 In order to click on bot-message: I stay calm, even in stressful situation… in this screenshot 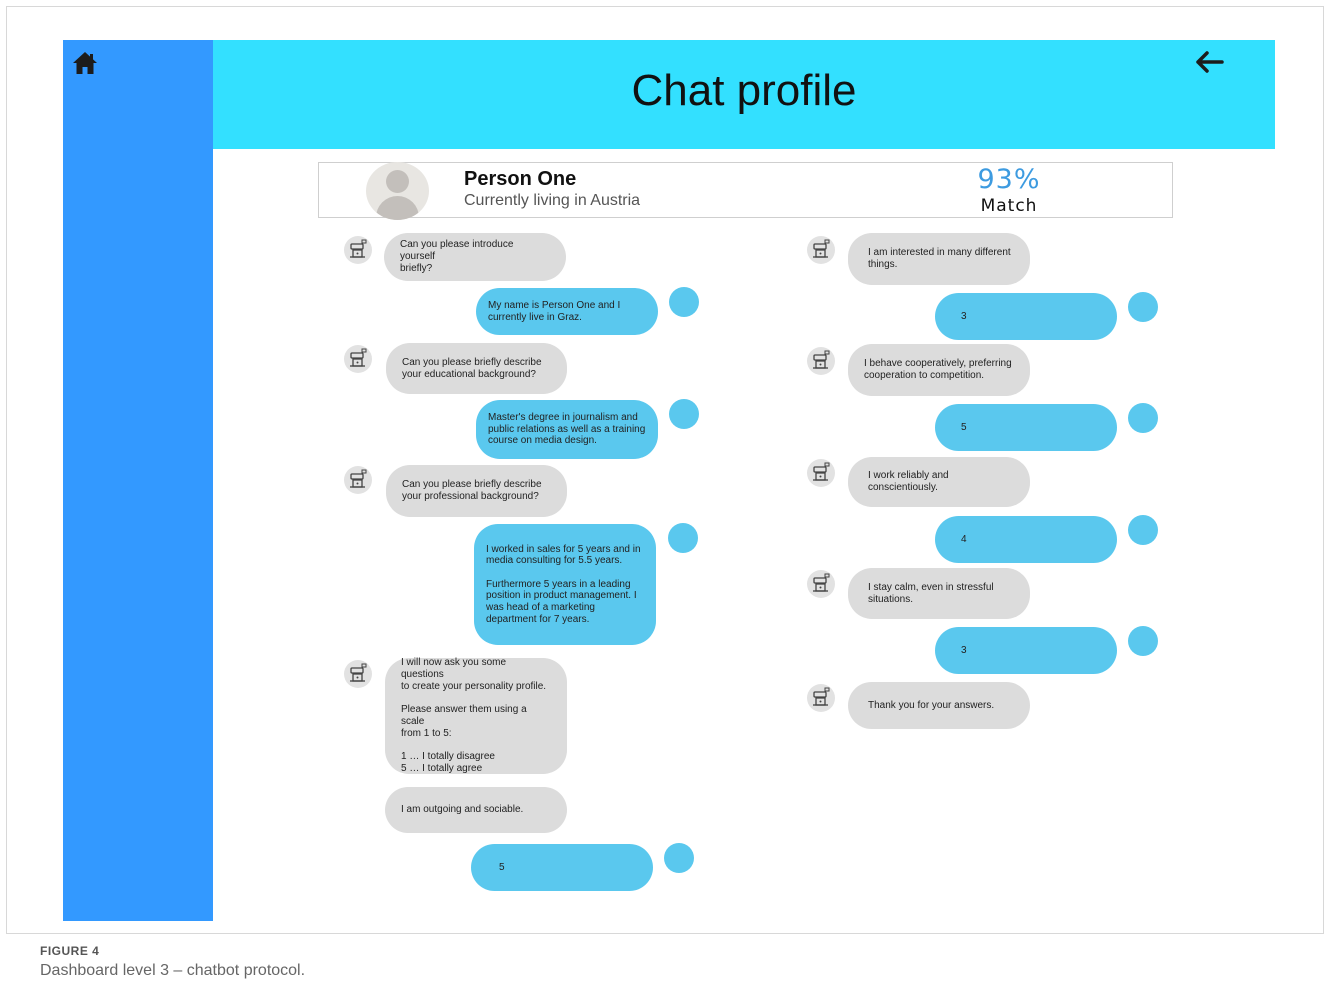, I will do `click(939, 593)`.